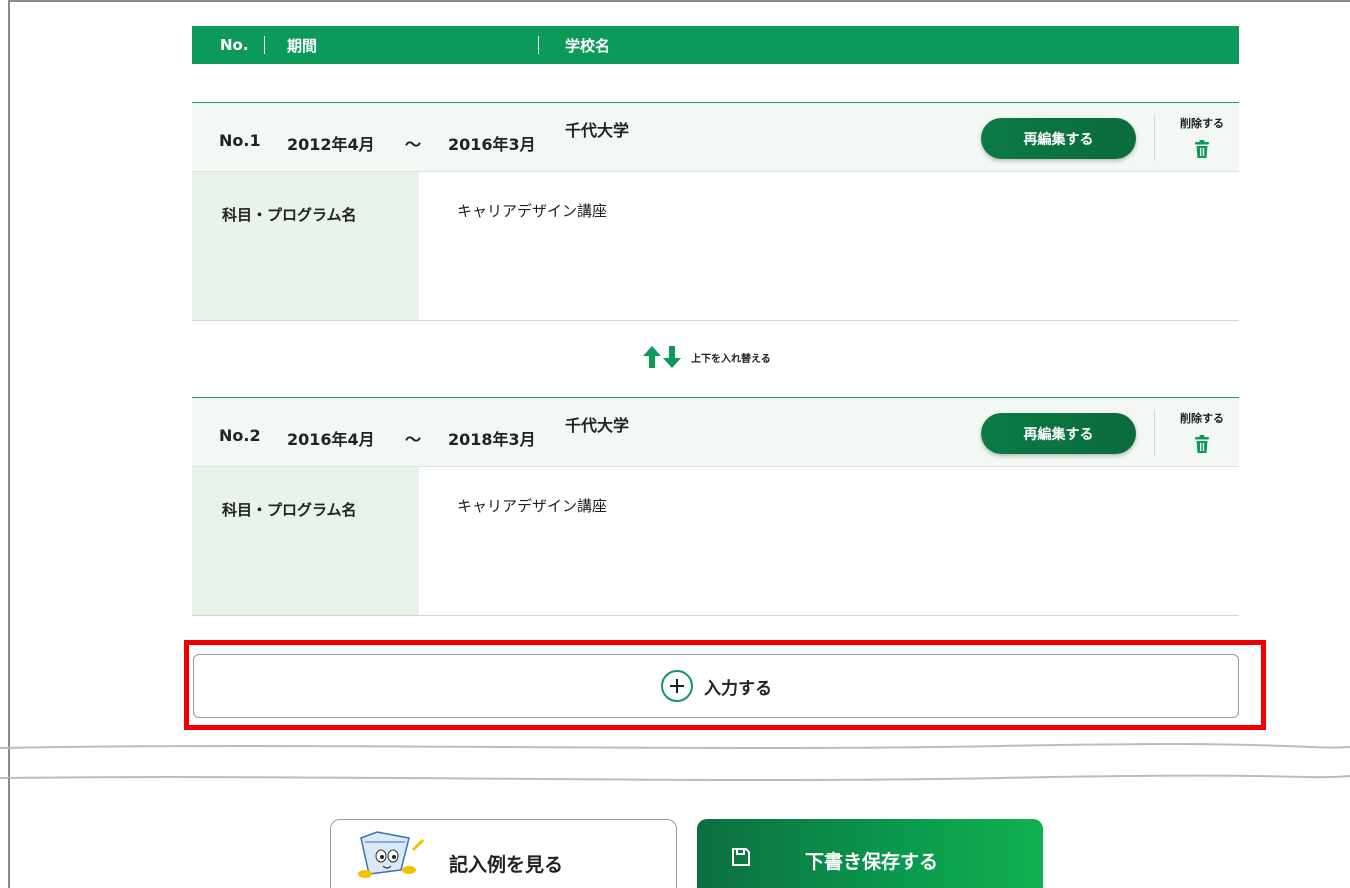 This screenshot has height=888, width=1350. Describe the element at coordinates (731, 359) in the screenshot. I see `swap-label: 上下を入れ替える` at that location.